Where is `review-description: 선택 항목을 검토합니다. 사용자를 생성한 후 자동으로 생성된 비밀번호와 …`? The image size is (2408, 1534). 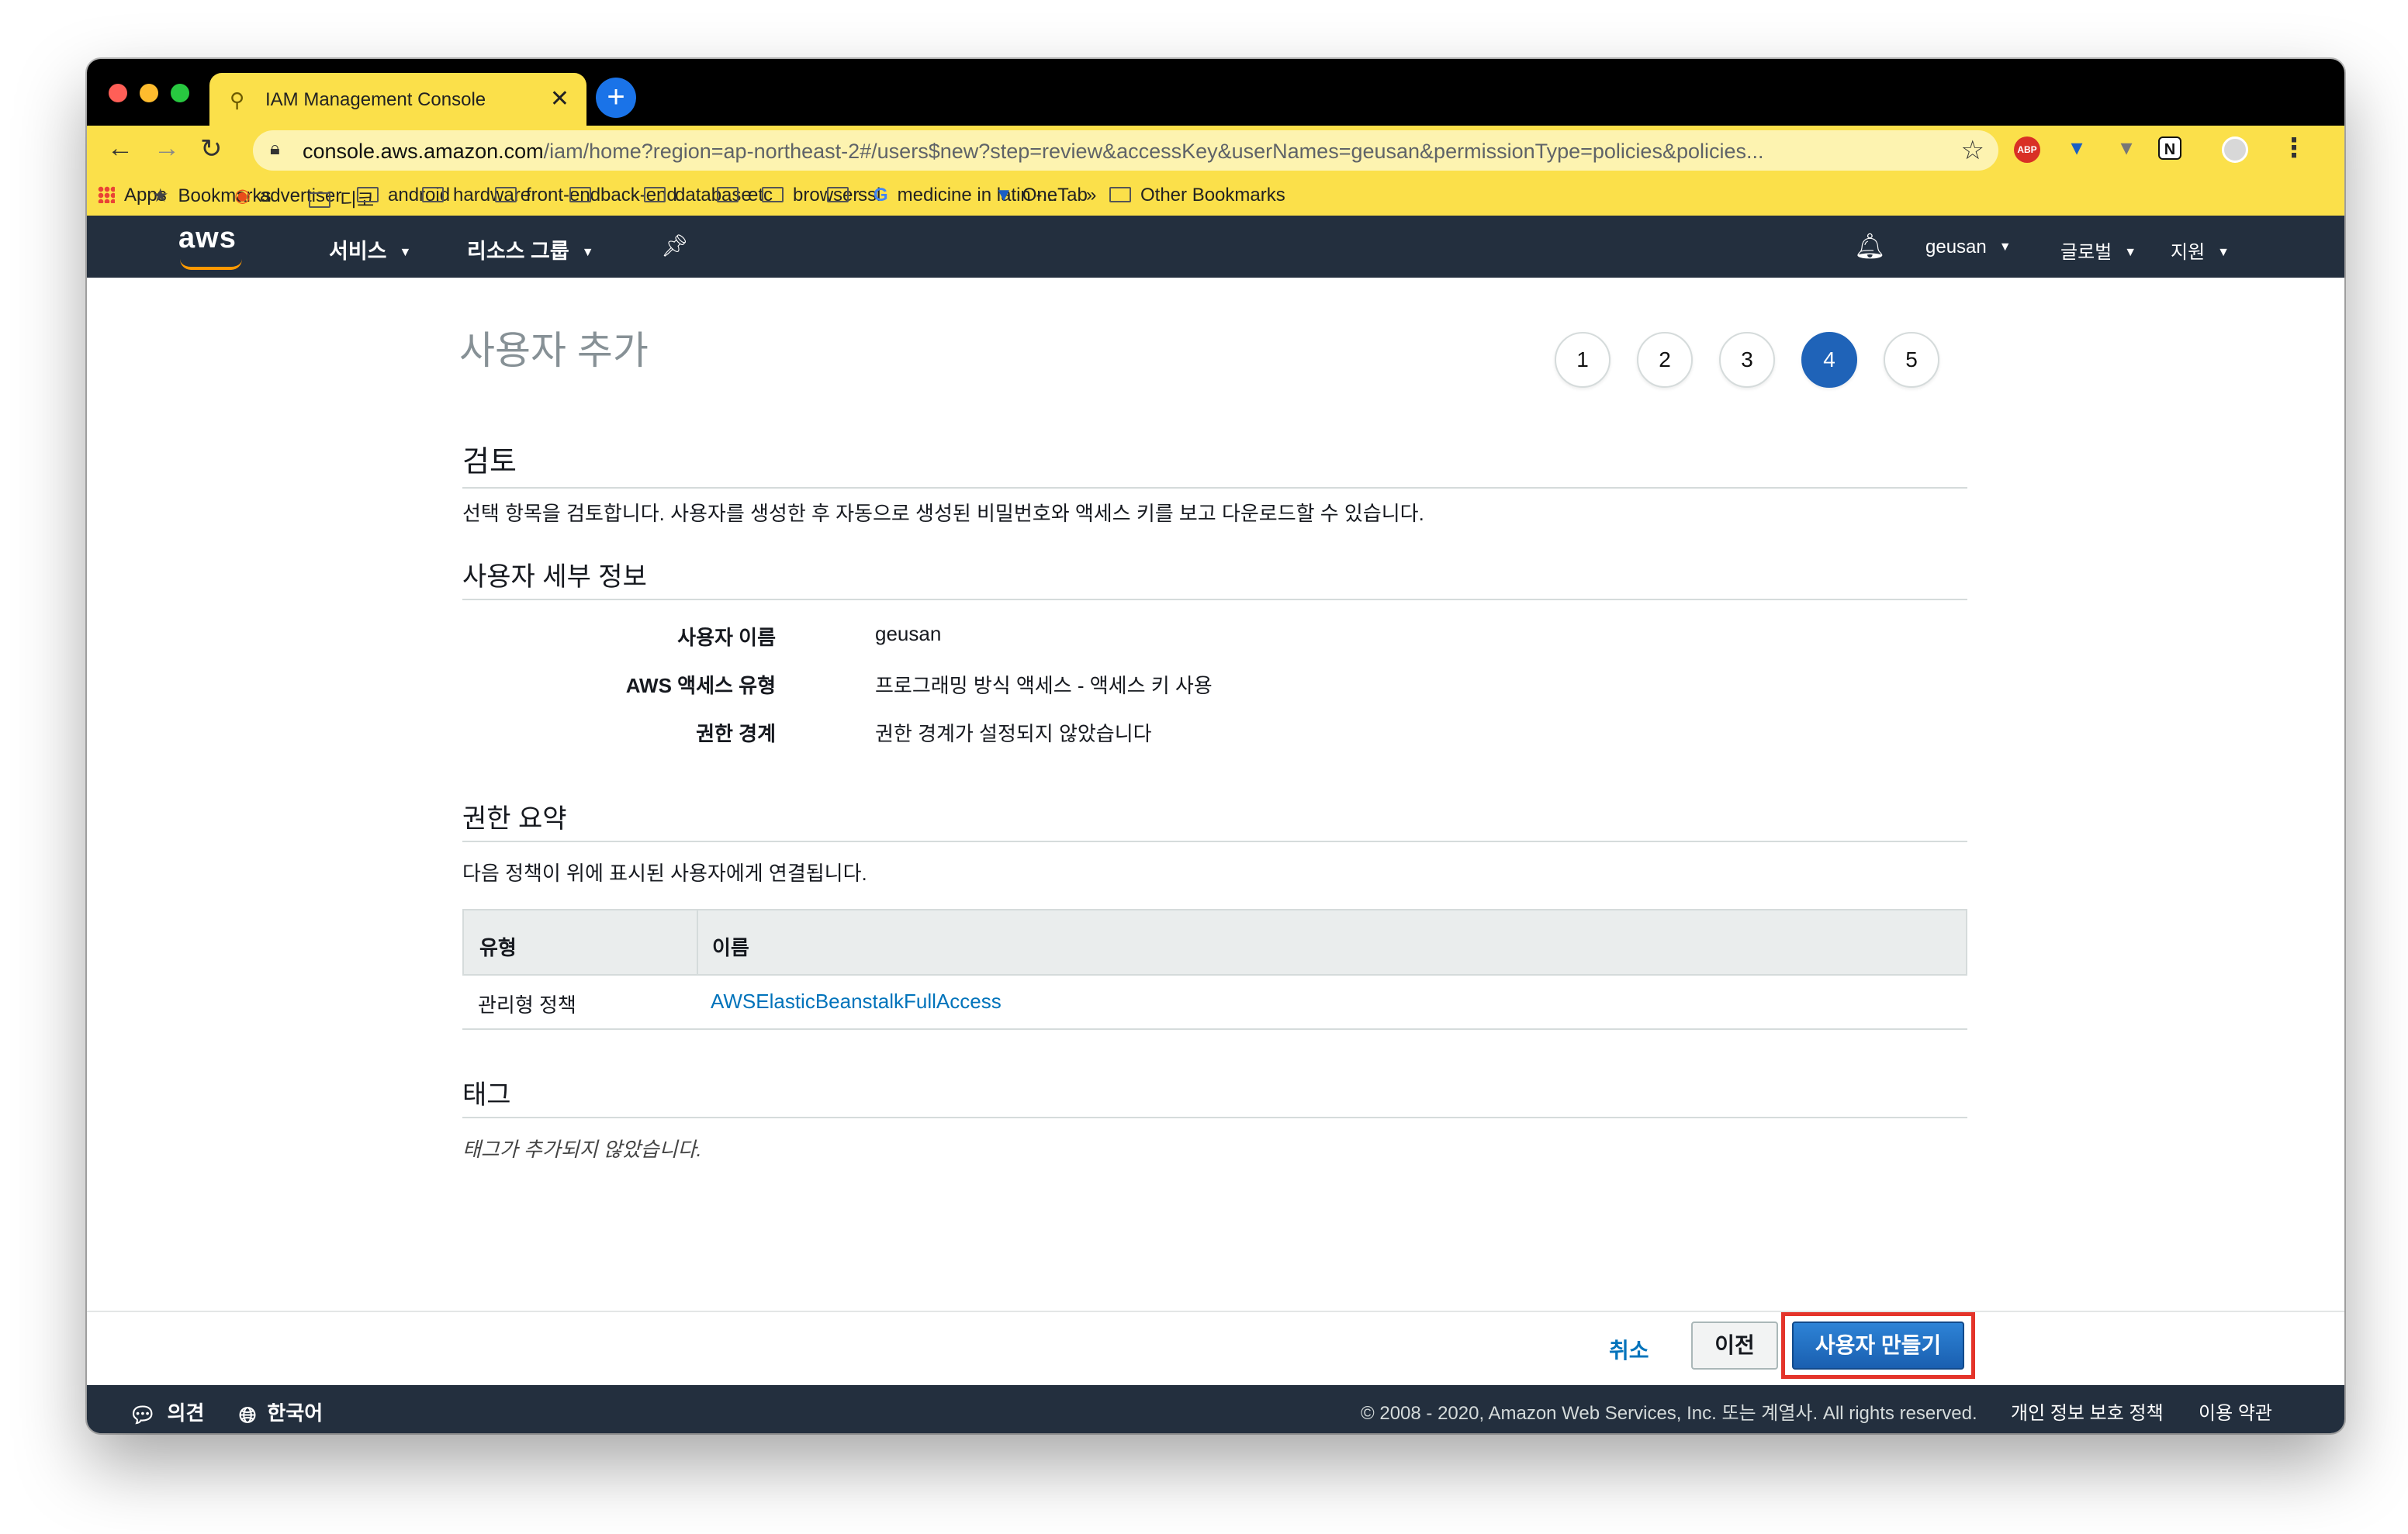 review-description: 선택 항목을 검토합니다. 사용자를 생성한 후 자동으로 생성된 비밀번호와 … is located at coordinates (943, 513).